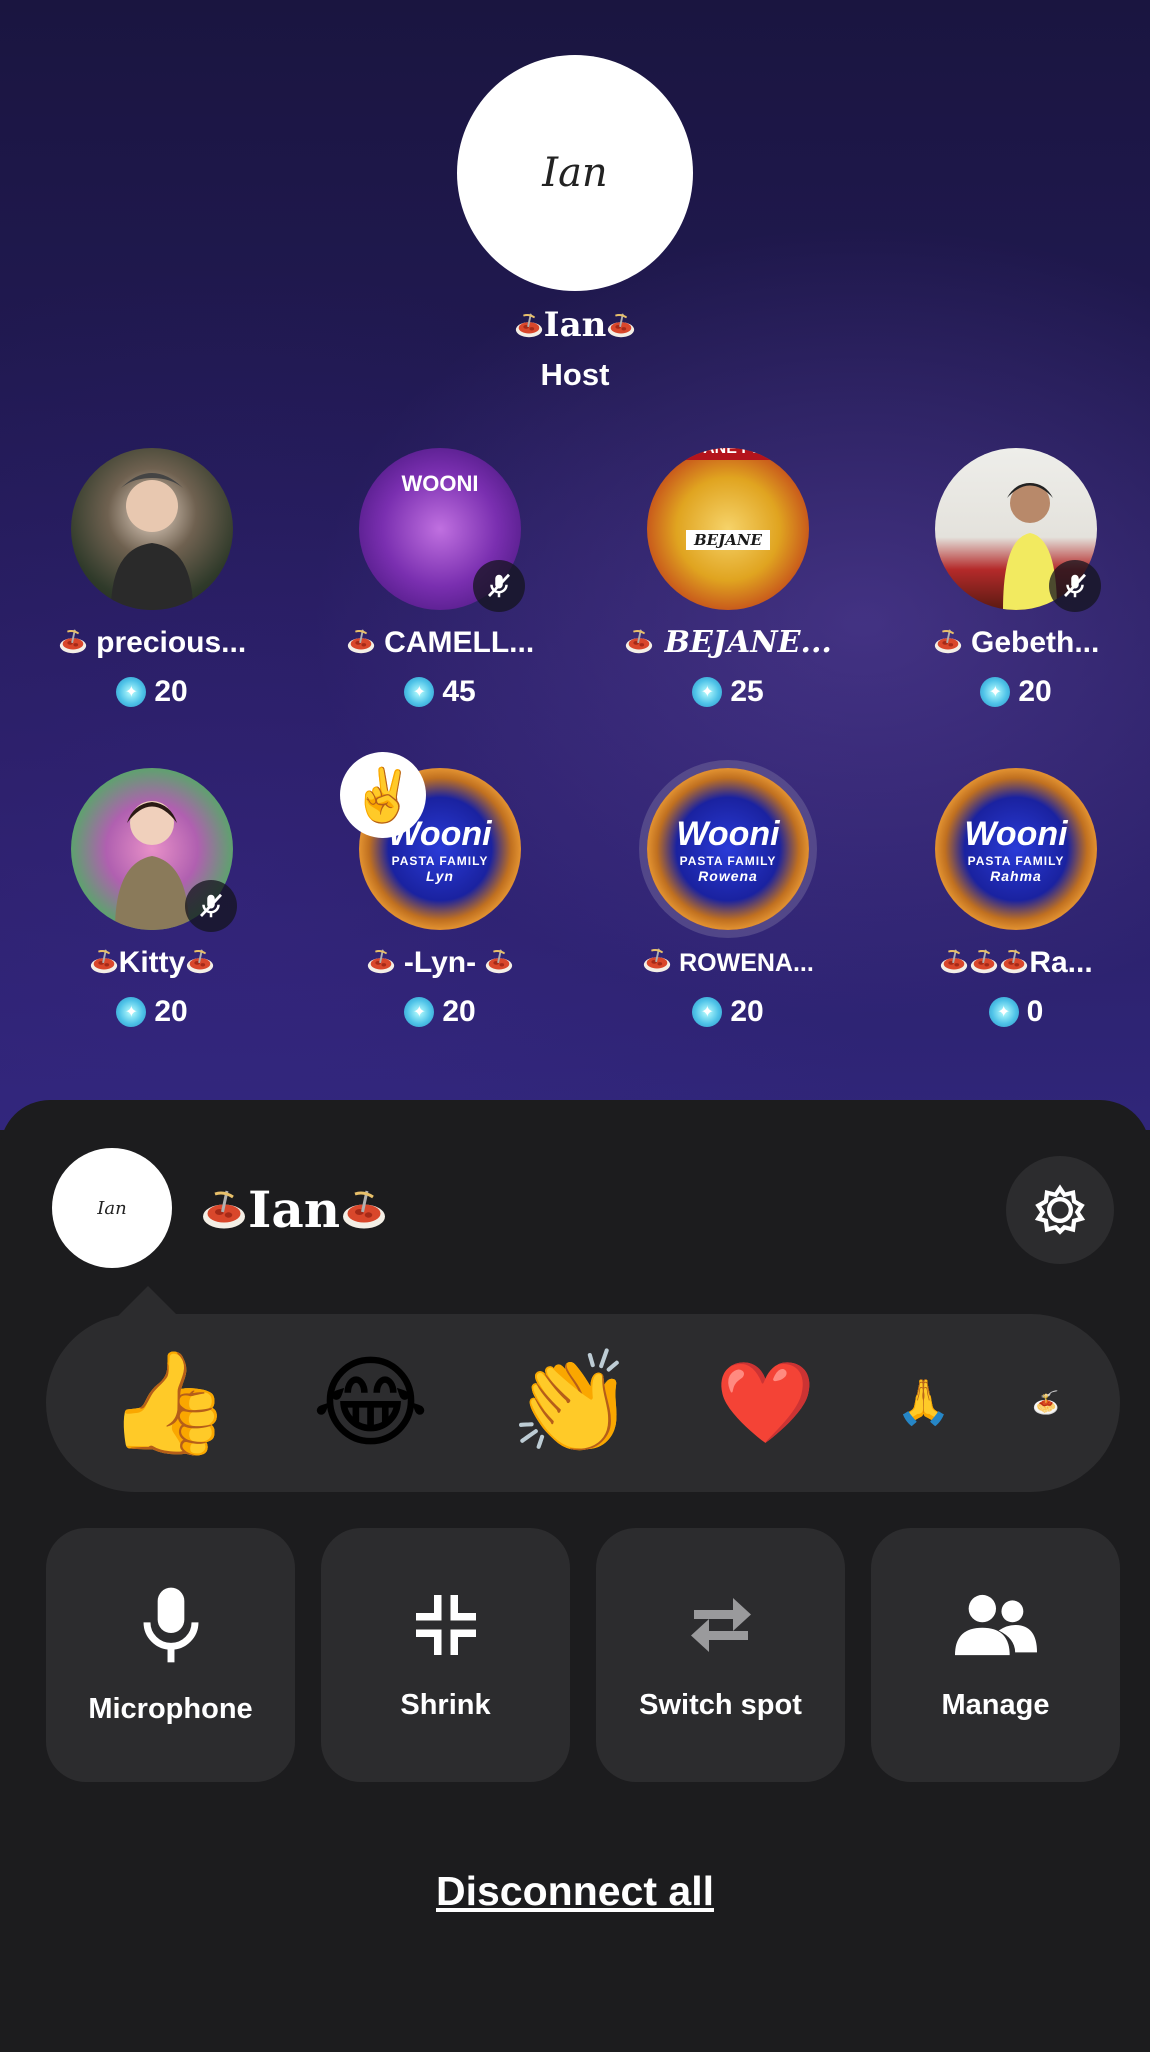  I want to click on guest-seat-7: Wooni PASTA FAMILY Rowena ROWENA... ✦ 20, so click(728, 899).